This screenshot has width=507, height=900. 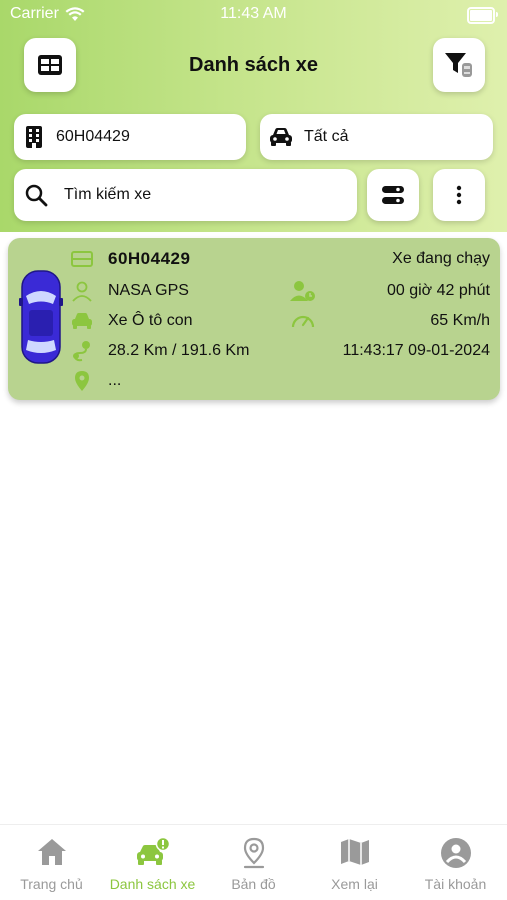 I want to click on clock: 11:43 AM, so click(x=253, y=13).